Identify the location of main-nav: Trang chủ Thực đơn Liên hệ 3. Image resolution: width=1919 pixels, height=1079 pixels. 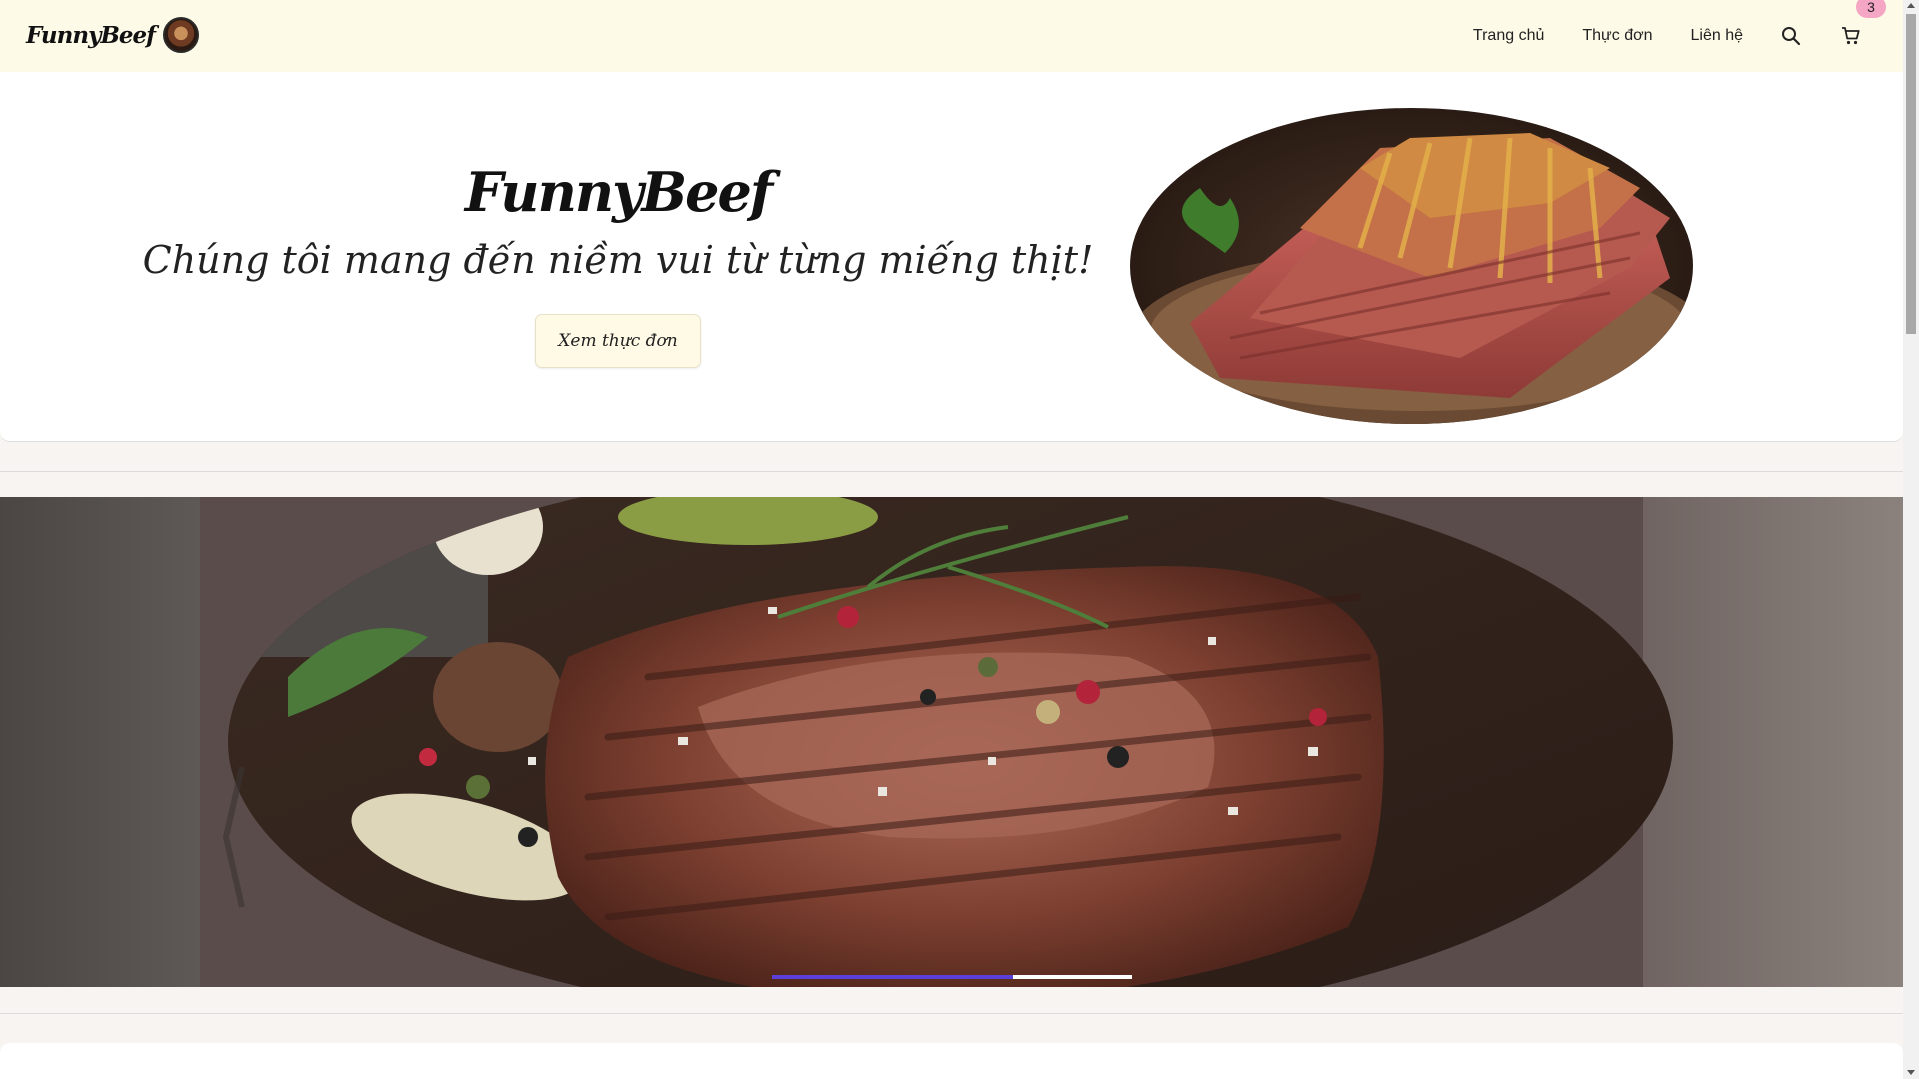
(1660, 36).